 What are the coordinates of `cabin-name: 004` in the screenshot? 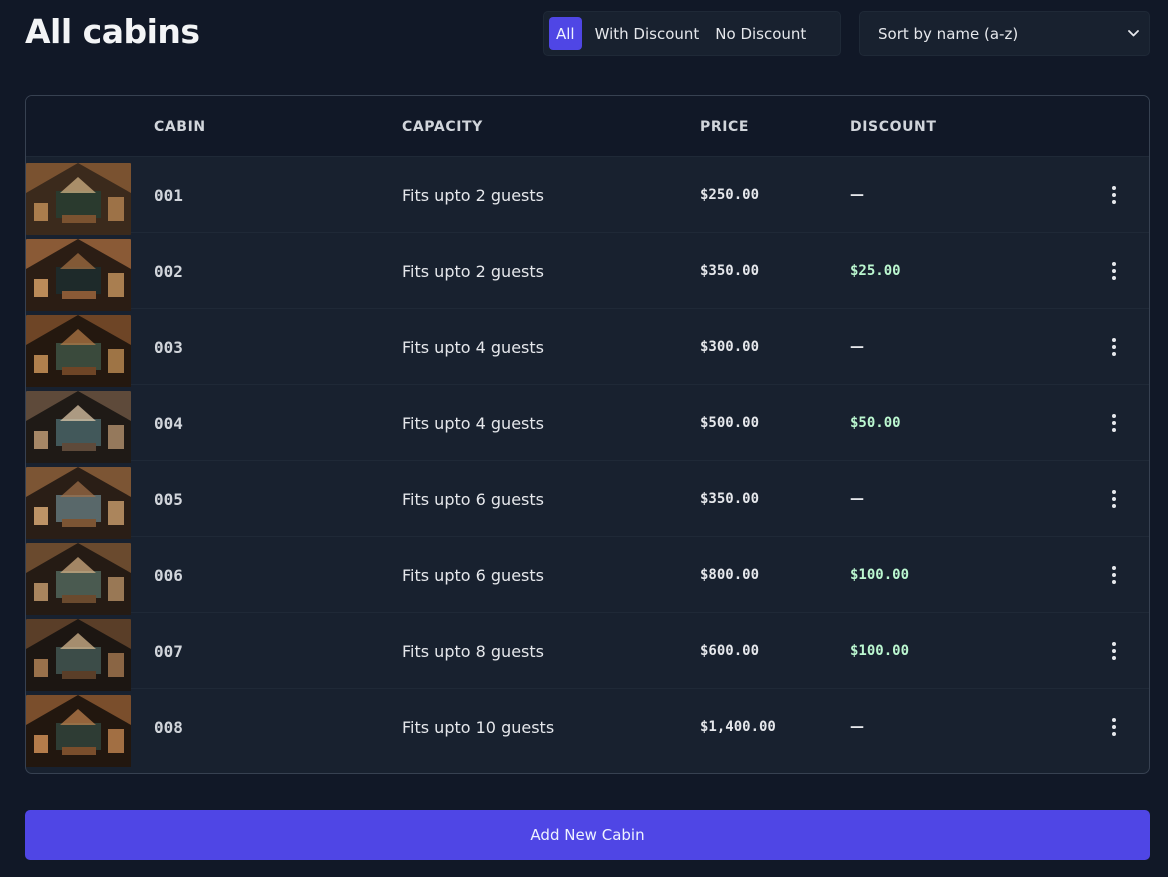 It's located at (168, 423).